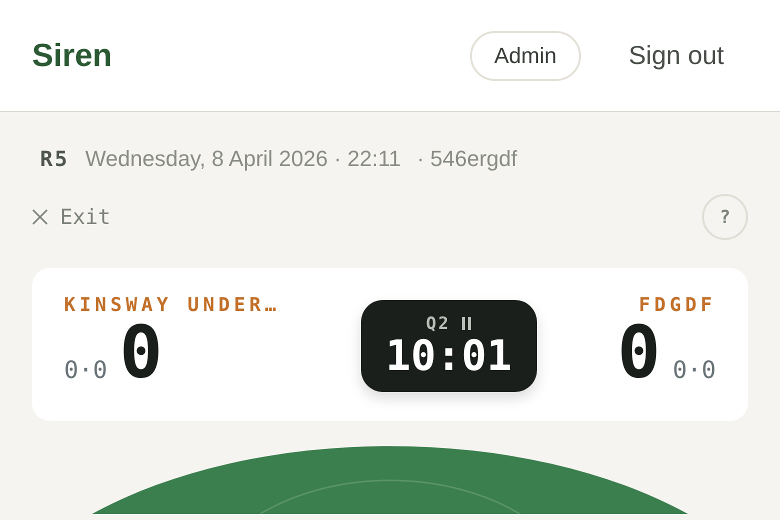 The width and height of the screenshot is (780, 520). I want to click on exit-button: Exit, so click(71, 217).